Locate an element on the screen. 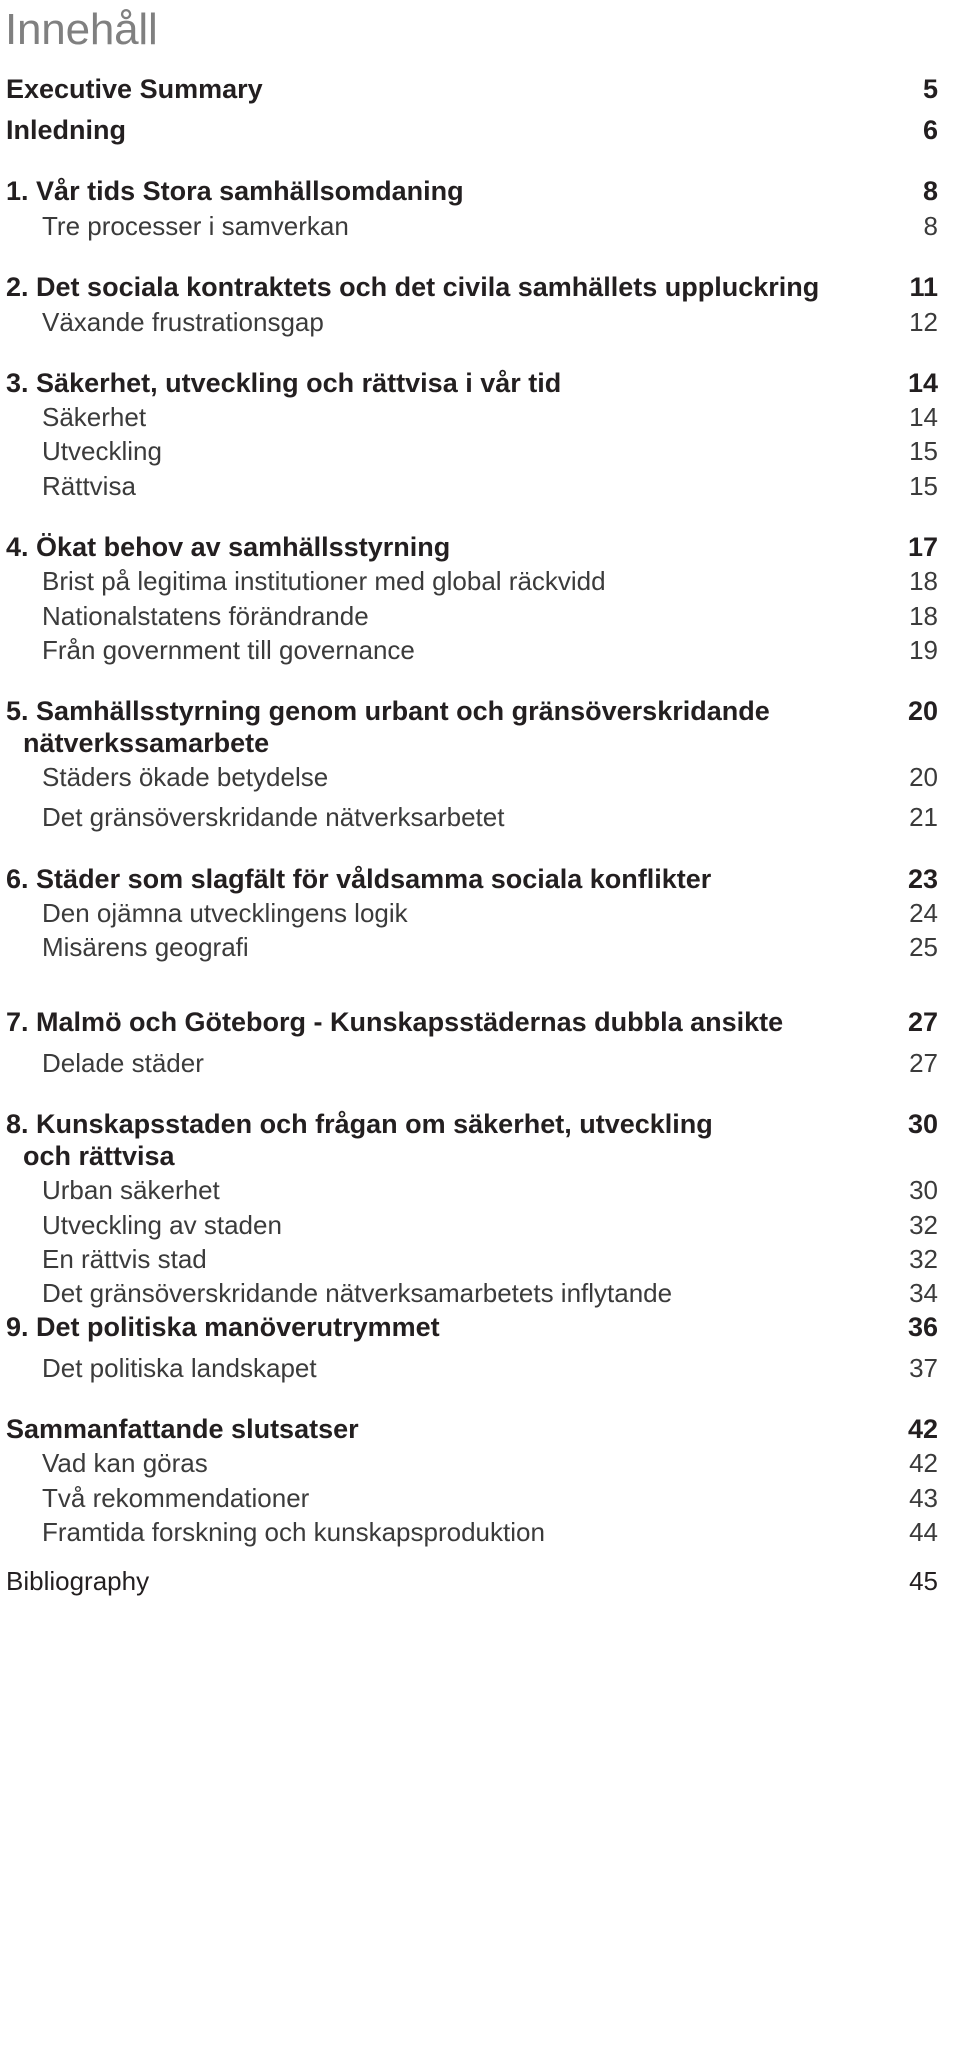 Image resolution: width=960 pixels, height=2066 pixels. toc-entry-page-number: 19 is located at coordinates (923, 649).